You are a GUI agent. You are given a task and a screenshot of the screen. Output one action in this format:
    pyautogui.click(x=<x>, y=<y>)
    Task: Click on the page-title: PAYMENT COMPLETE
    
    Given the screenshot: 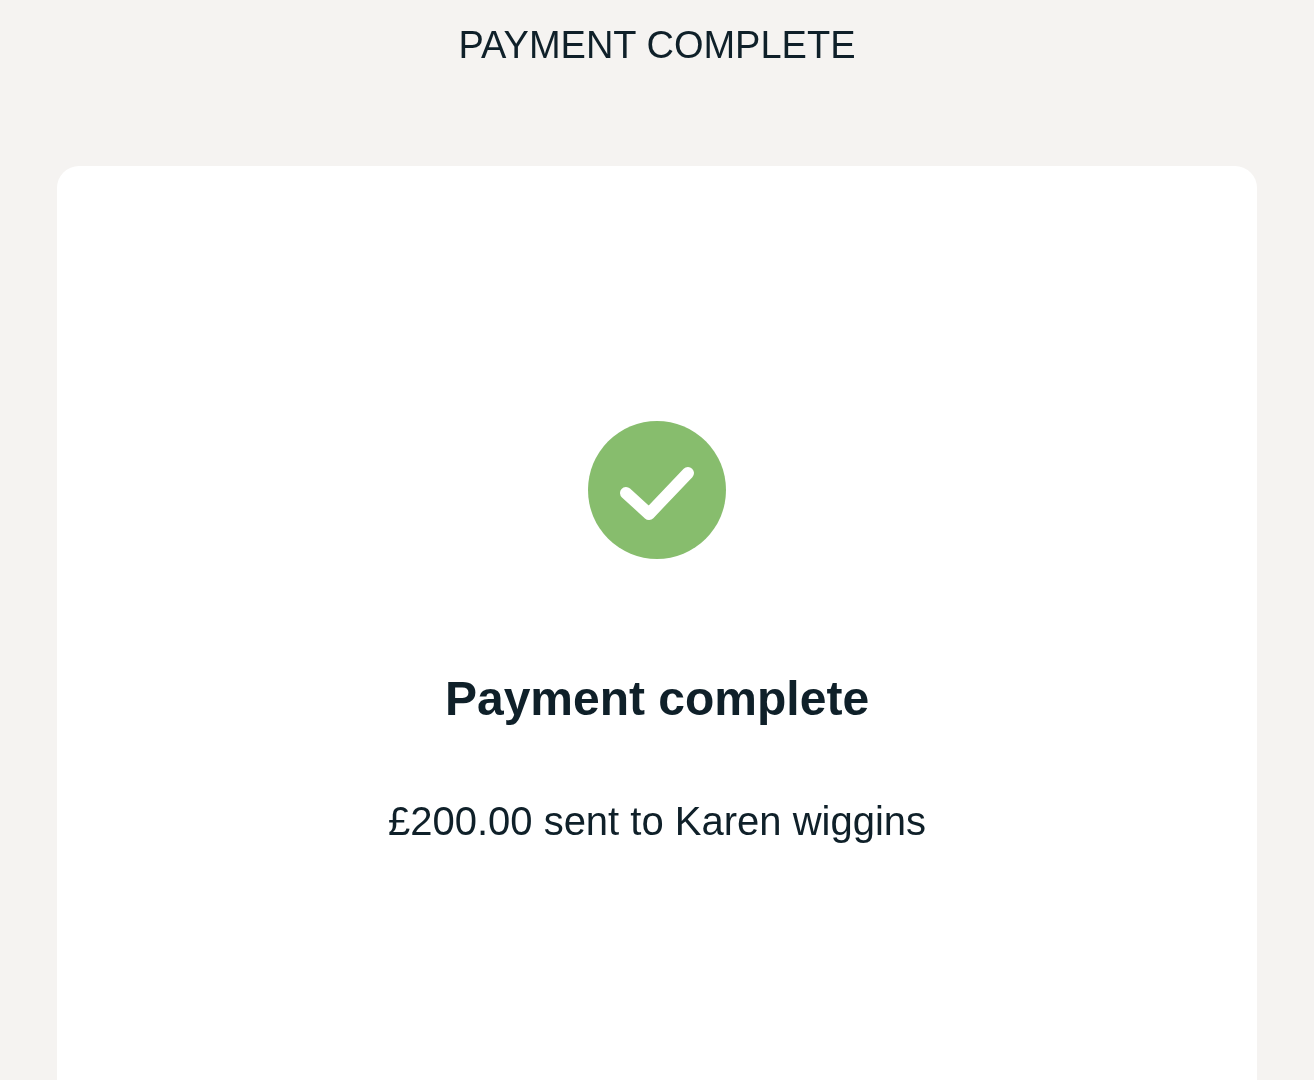 What is the action you would take?
    pyautogui.click(x=657, y=45)
    